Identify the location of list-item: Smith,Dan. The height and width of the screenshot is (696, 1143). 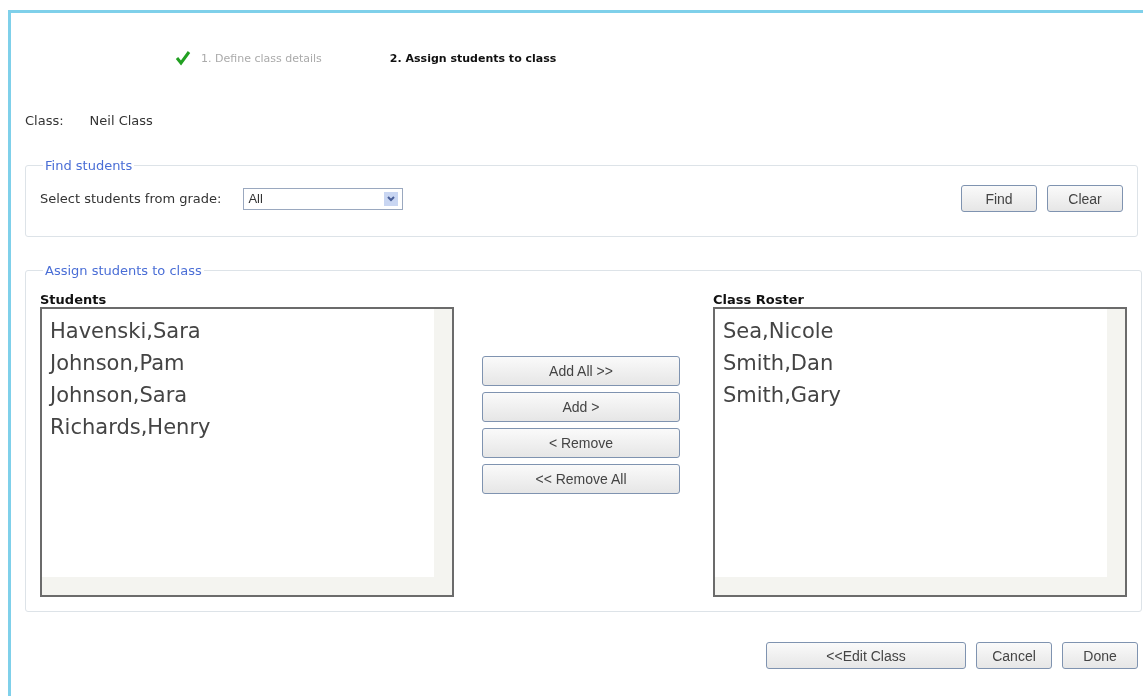
(778, 363).